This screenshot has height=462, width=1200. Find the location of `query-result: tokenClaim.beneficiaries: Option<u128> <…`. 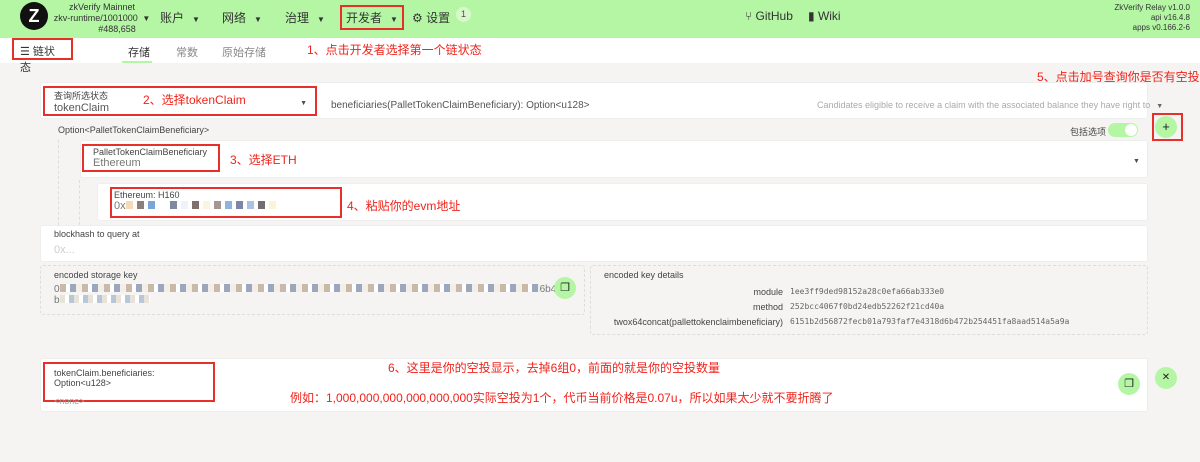

query-result: tokenClaim.beneficiaries: Option<u128> <… is located at coordinates (129, 384).